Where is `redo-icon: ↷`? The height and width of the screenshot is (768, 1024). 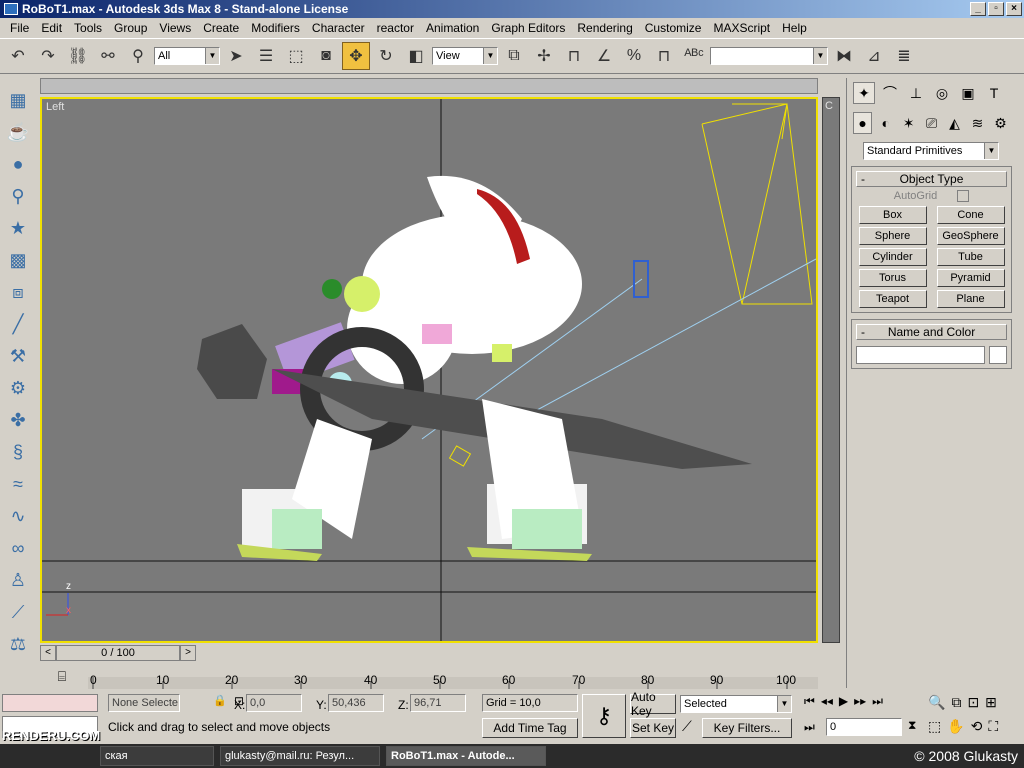
redo-icon: ↷ is located at coordinates (48, 56).